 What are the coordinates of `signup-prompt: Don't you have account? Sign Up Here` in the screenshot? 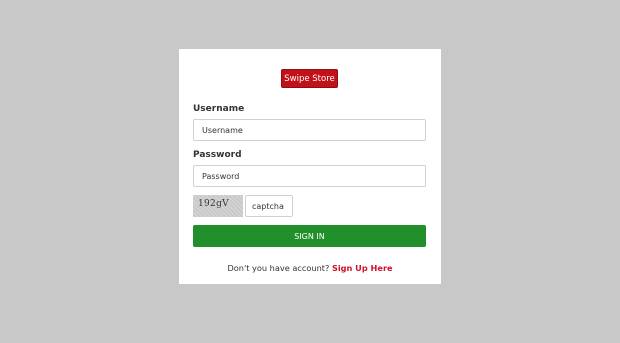 It's located at (310, 268).